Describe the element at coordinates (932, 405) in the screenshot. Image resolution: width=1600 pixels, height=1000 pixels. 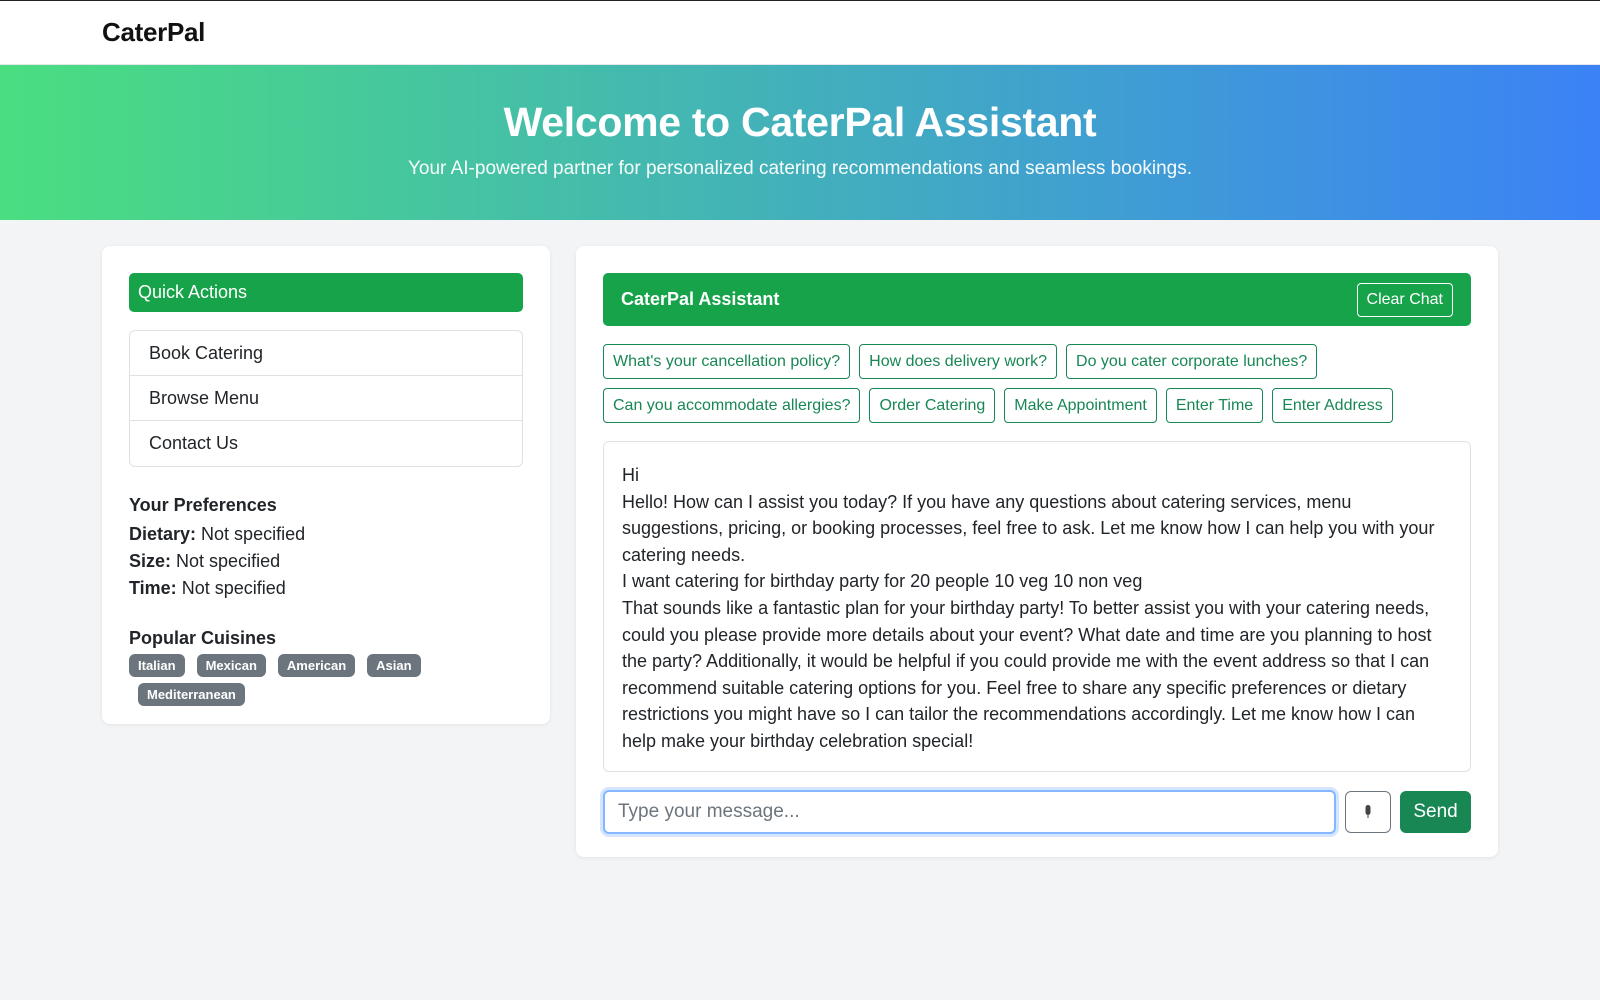
I see `chip-order-catering: Order Catering` at that location.